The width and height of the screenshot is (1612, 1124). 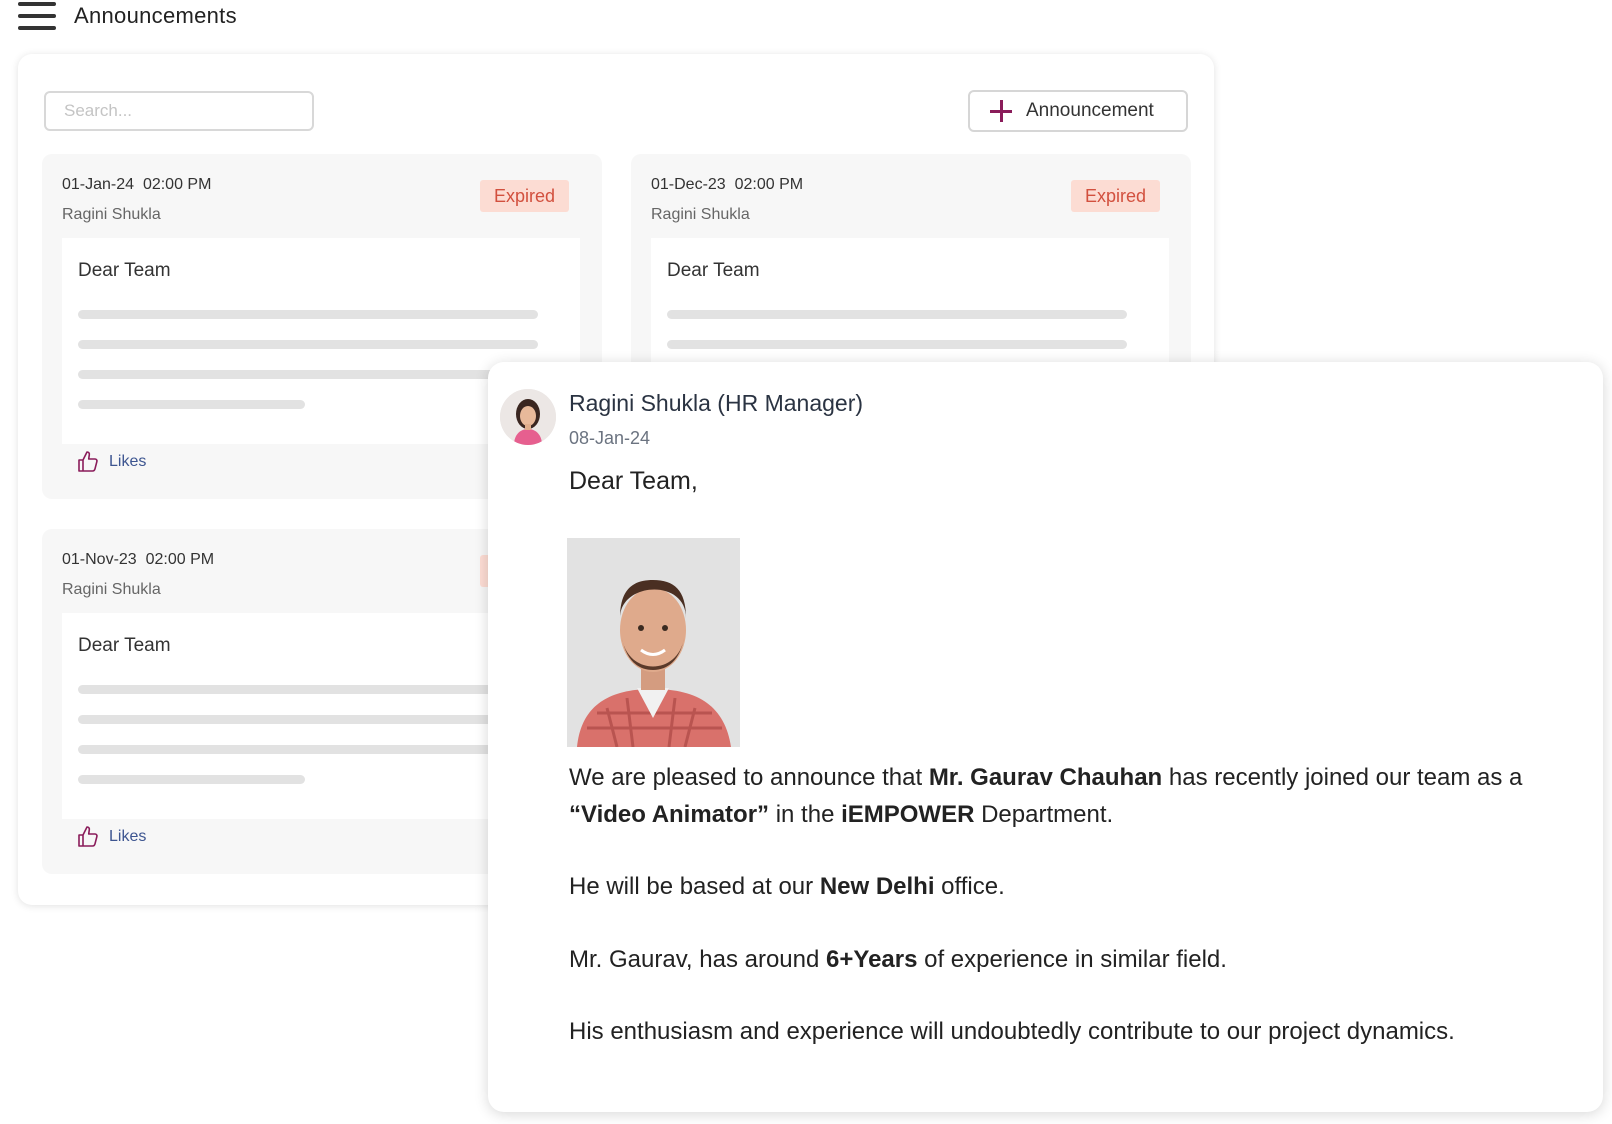 What do you see at coordinates (138, 560) in the screenshot?
I see `card-datetime: 01-Nov-23 02:00 PM` at bounding box center [138, 560].